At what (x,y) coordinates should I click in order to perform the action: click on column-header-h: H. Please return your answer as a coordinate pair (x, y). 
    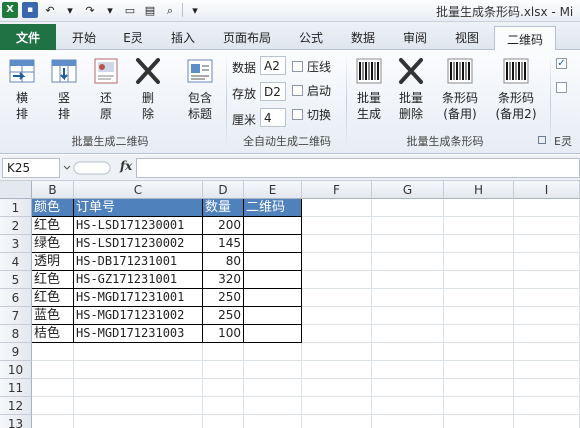
    Looking at the image, I should click on (479, 190).